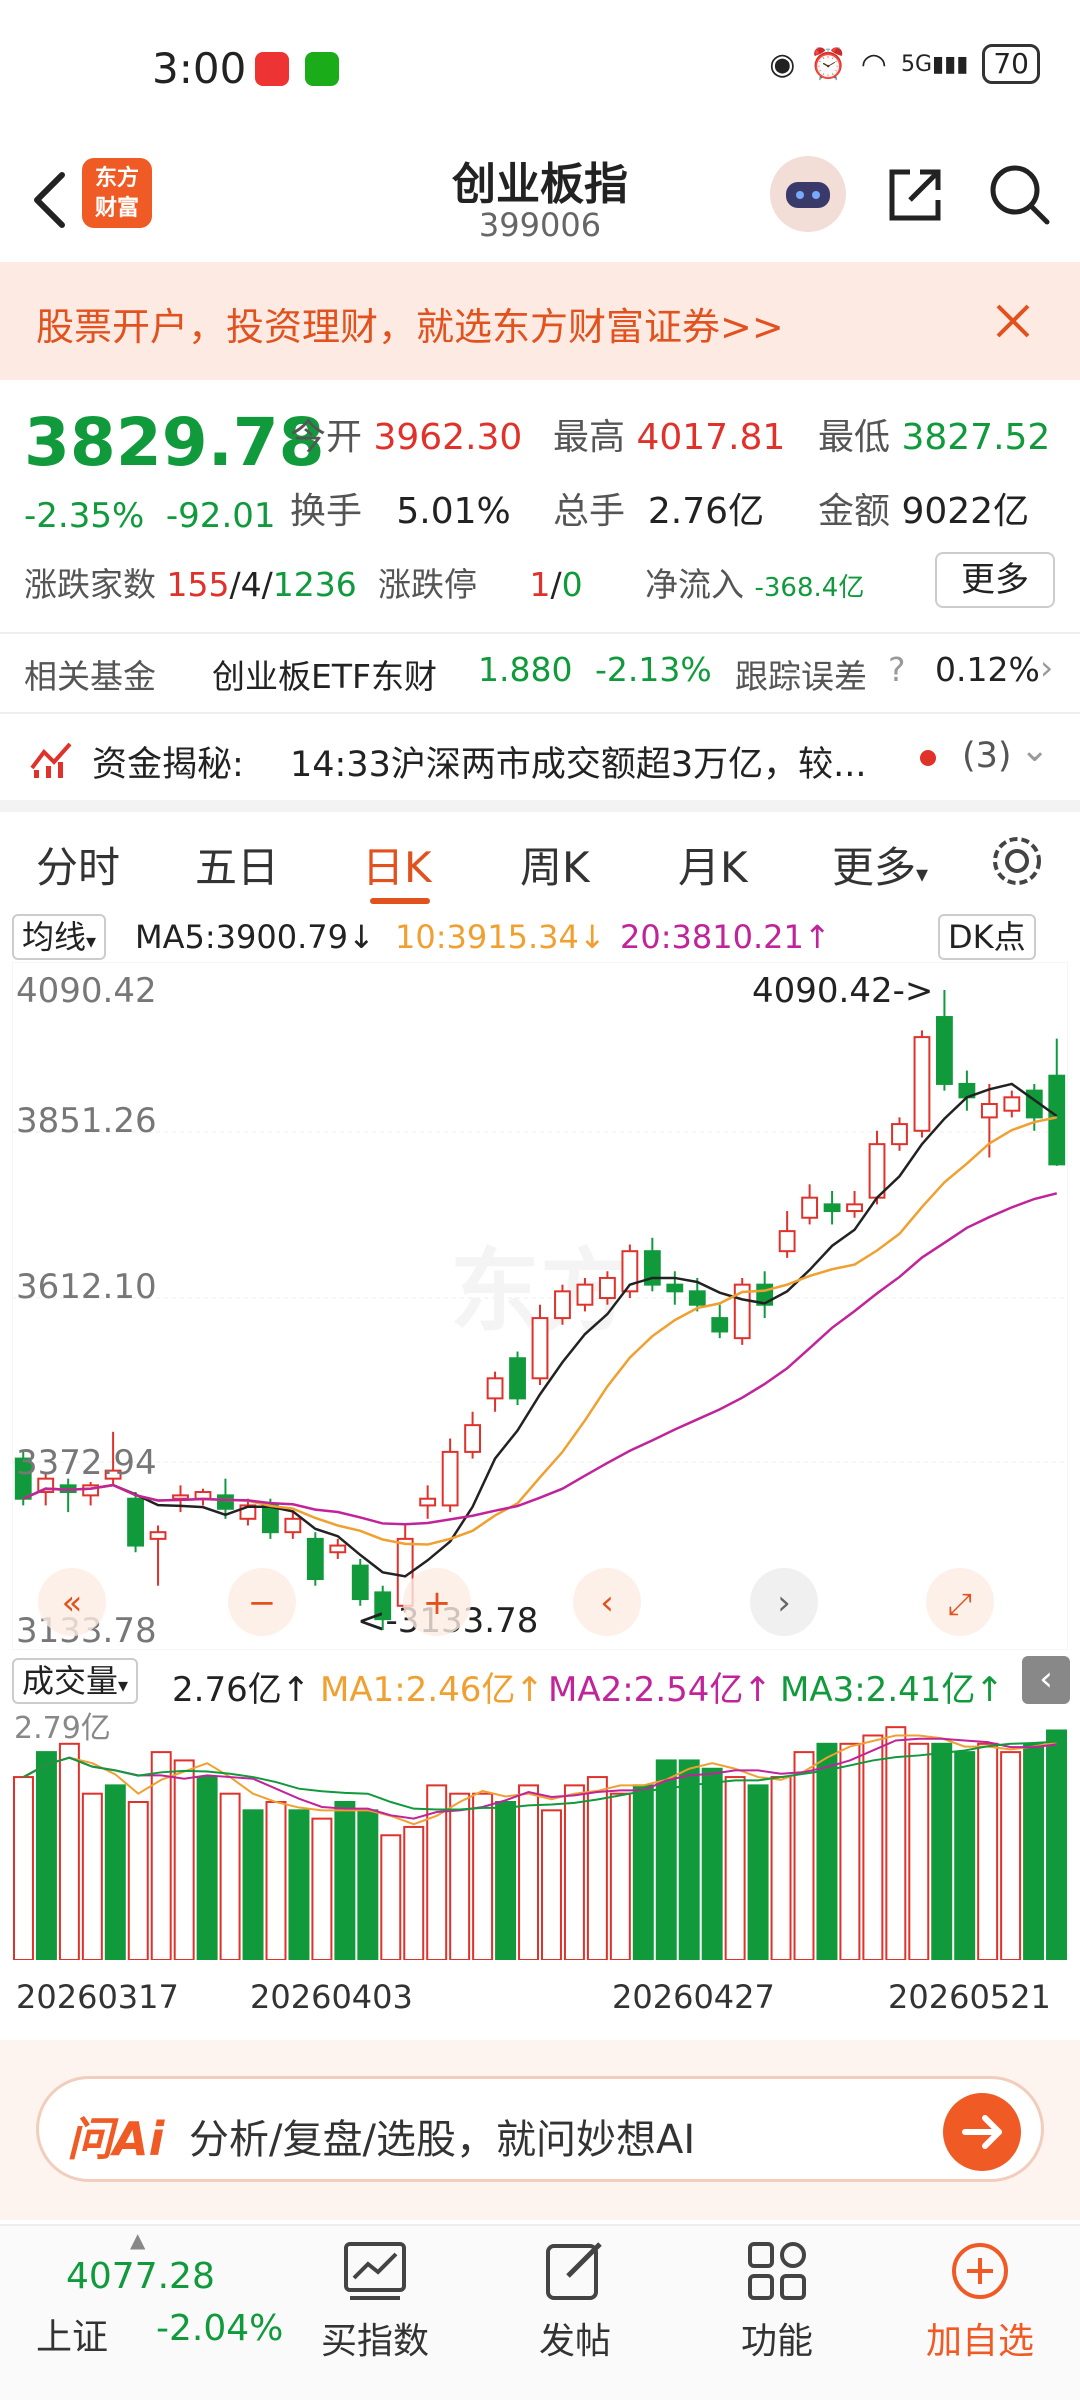 The image size is (1080, 2402). I want to click on ma20-value: 20:3810.21↑, so click(725, 937).